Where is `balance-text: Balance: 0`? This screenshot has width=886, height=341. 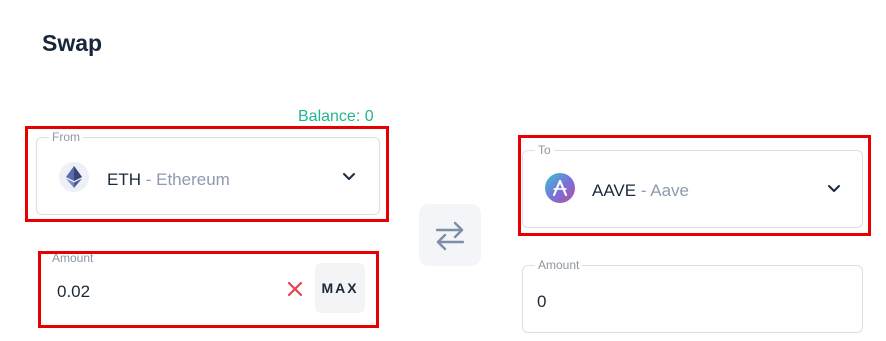
balance-text: Balance: 0 is located at coordinates (336, 116).